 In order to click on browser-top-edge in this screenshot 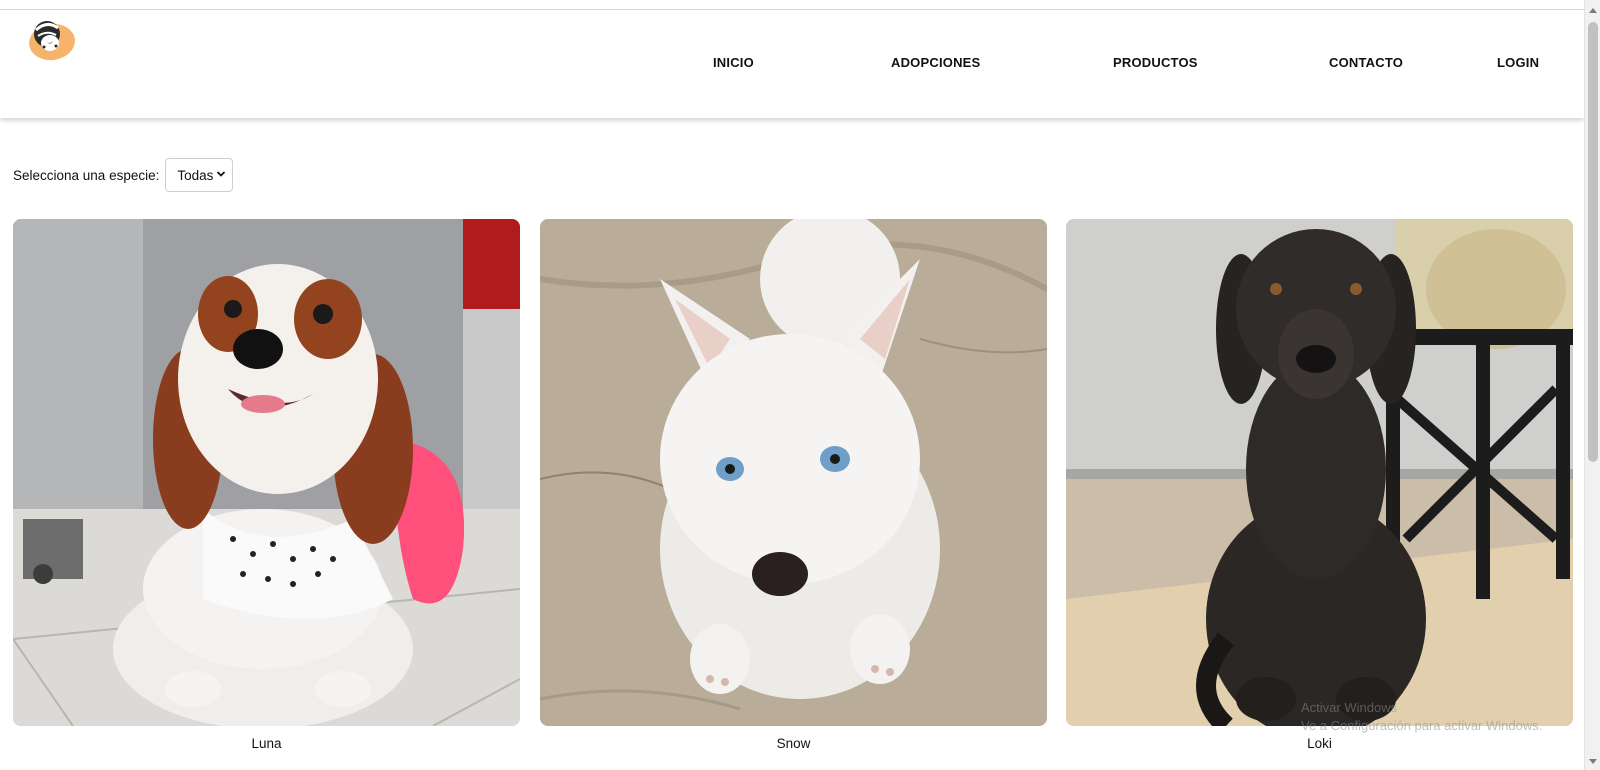, I will do `click(792, 5)`.